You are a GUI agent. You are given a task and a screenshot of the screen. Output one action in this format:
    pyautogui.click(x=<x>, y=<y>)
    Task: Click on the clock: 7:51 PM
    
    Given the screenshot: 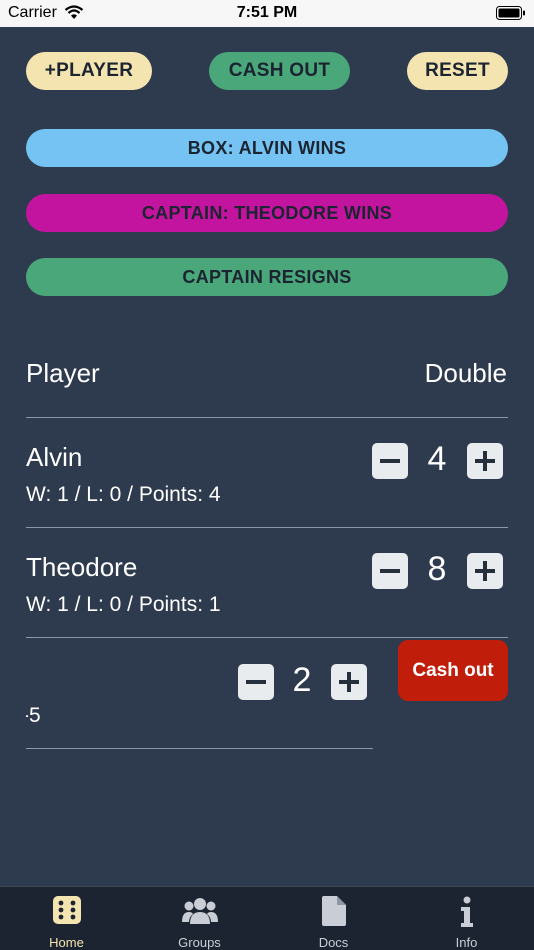 What is the action you would take?
    pyautogui.click(x=267, y=12)
    